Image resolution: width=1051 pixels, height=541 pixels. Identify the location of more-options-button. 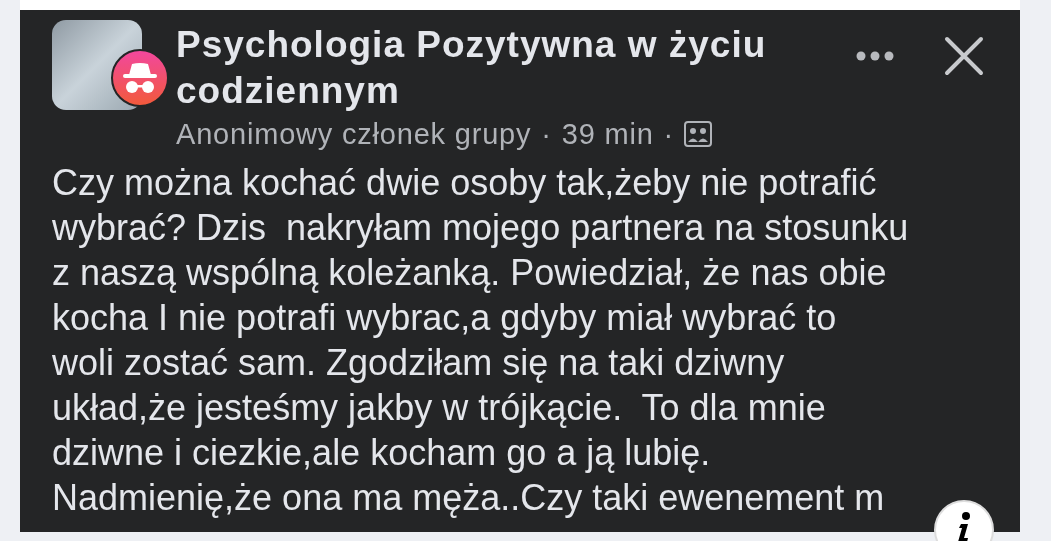
(875, 56).